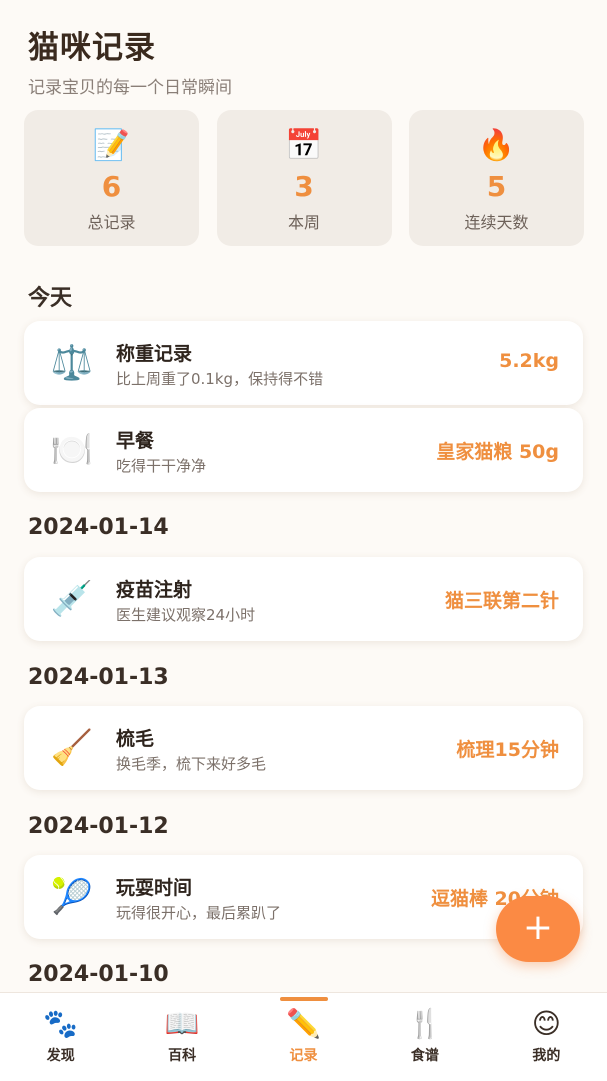  Describe the element at coordinates (303, 222) in the screenshot. I see `stat-label: 本周` at that location.